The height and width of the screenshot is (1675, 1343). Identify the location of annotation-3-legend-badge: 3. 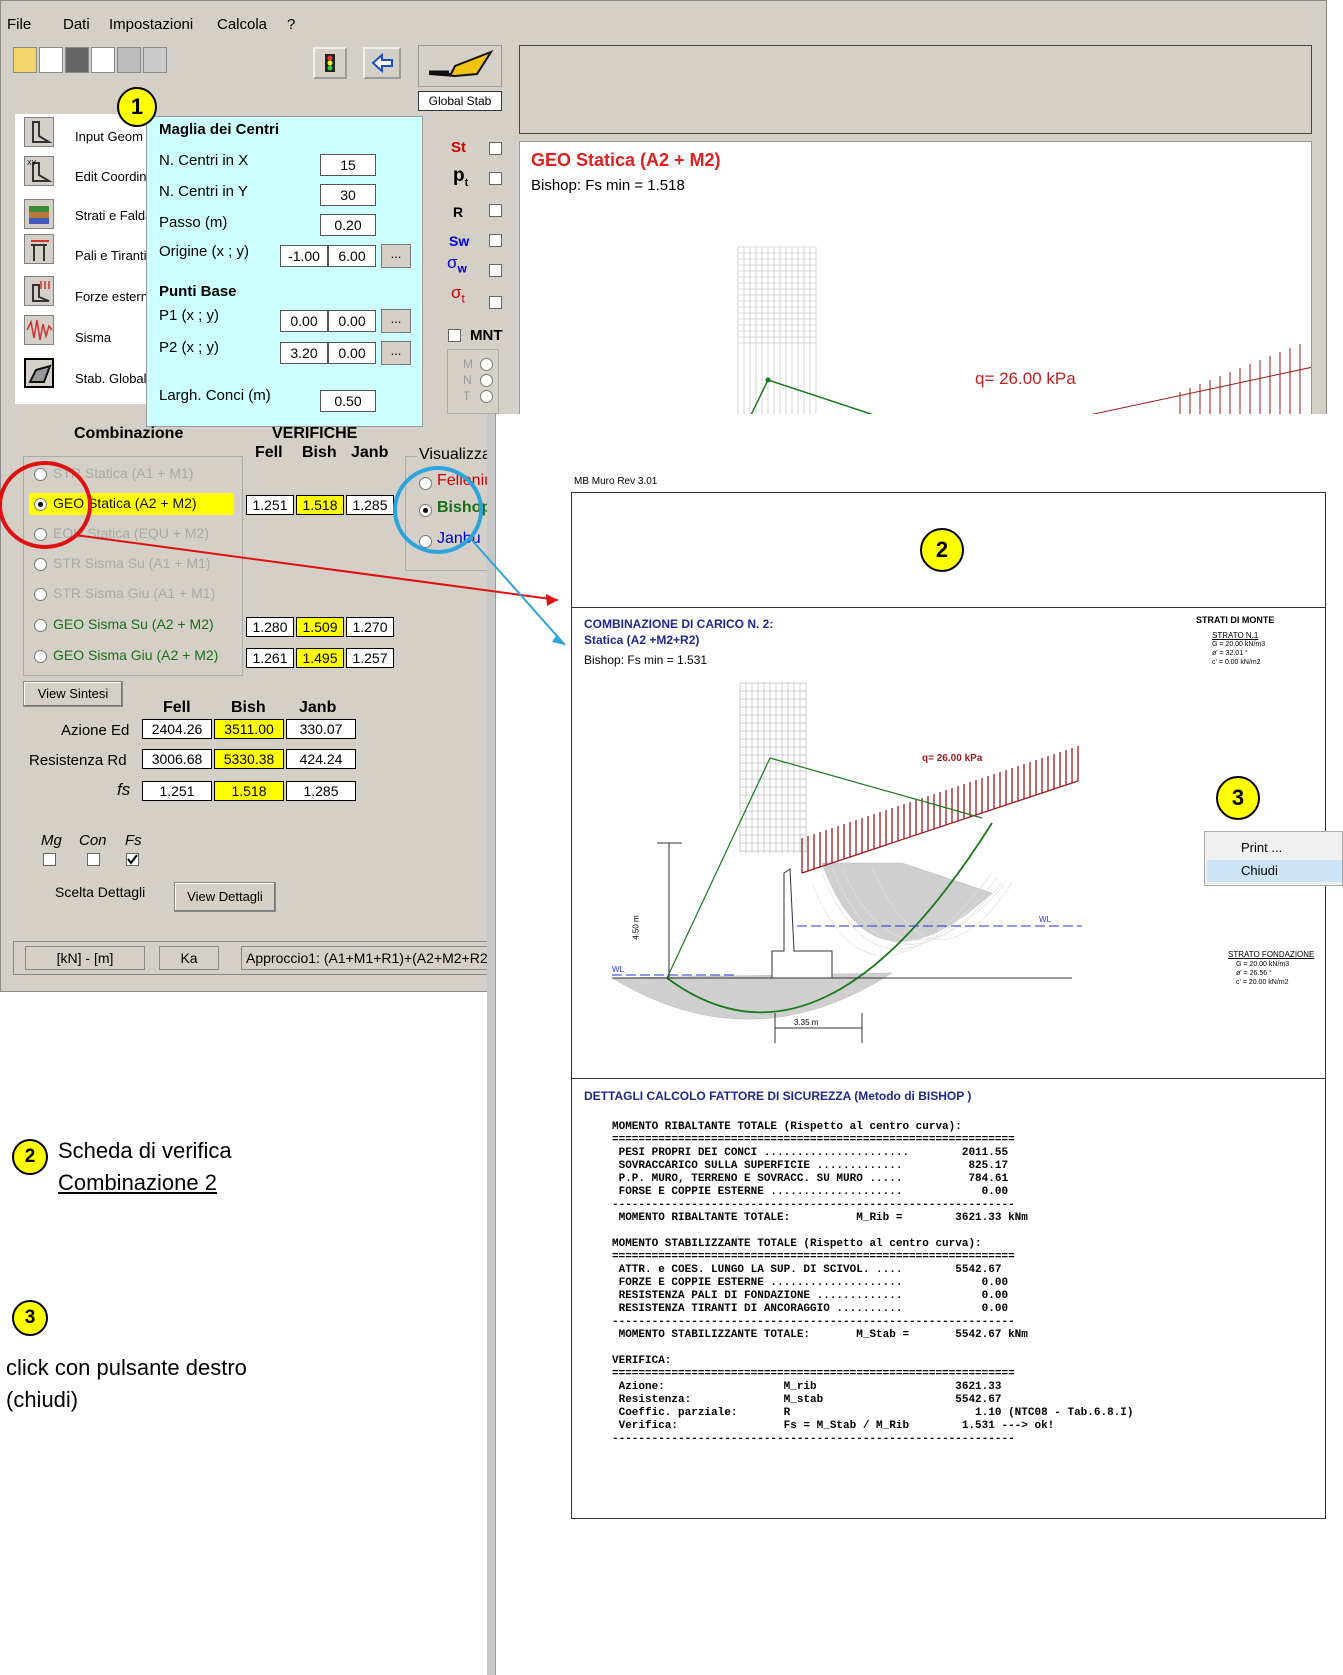
(30, 1318).